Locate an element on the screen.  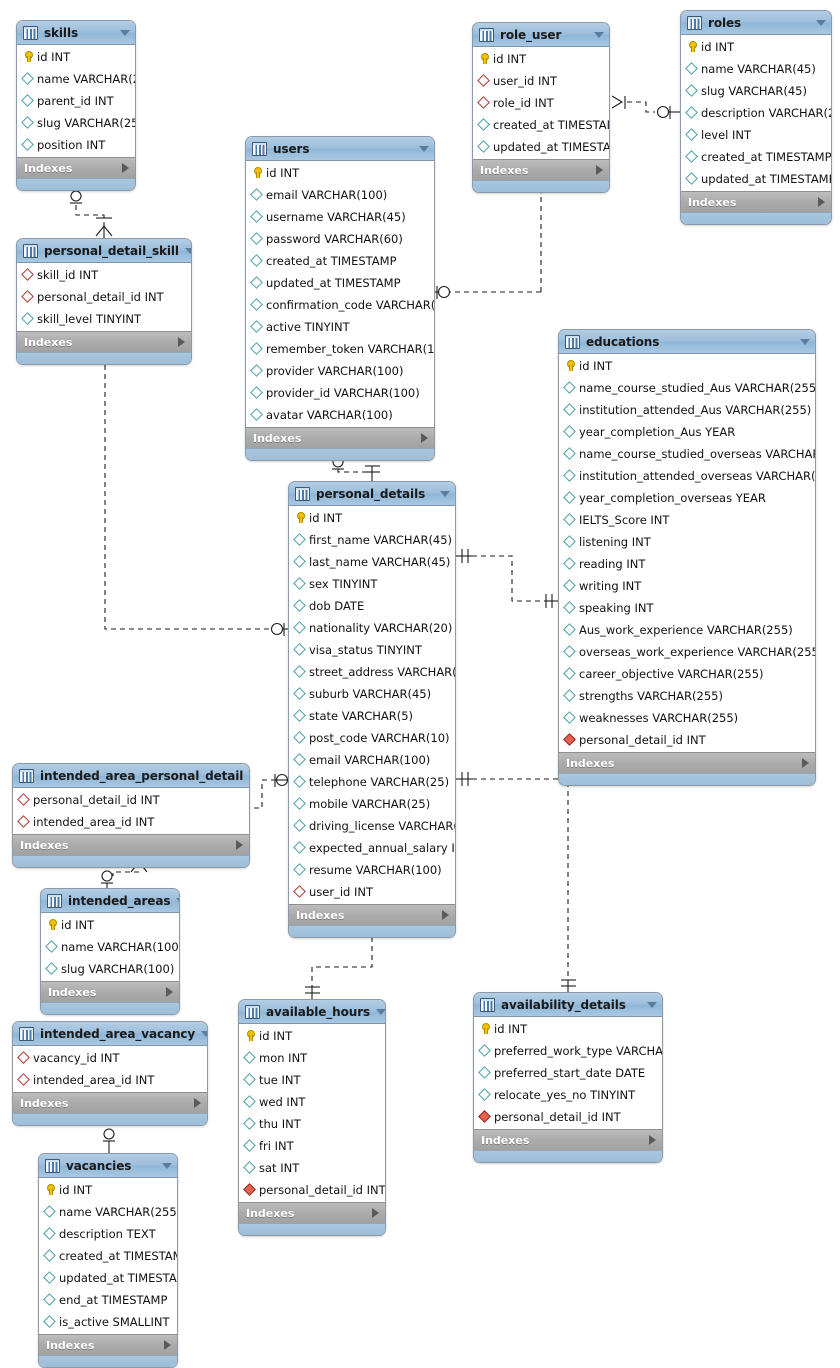
indexes-section-availability_details: Indexes is located at coordinates (568, 1139).